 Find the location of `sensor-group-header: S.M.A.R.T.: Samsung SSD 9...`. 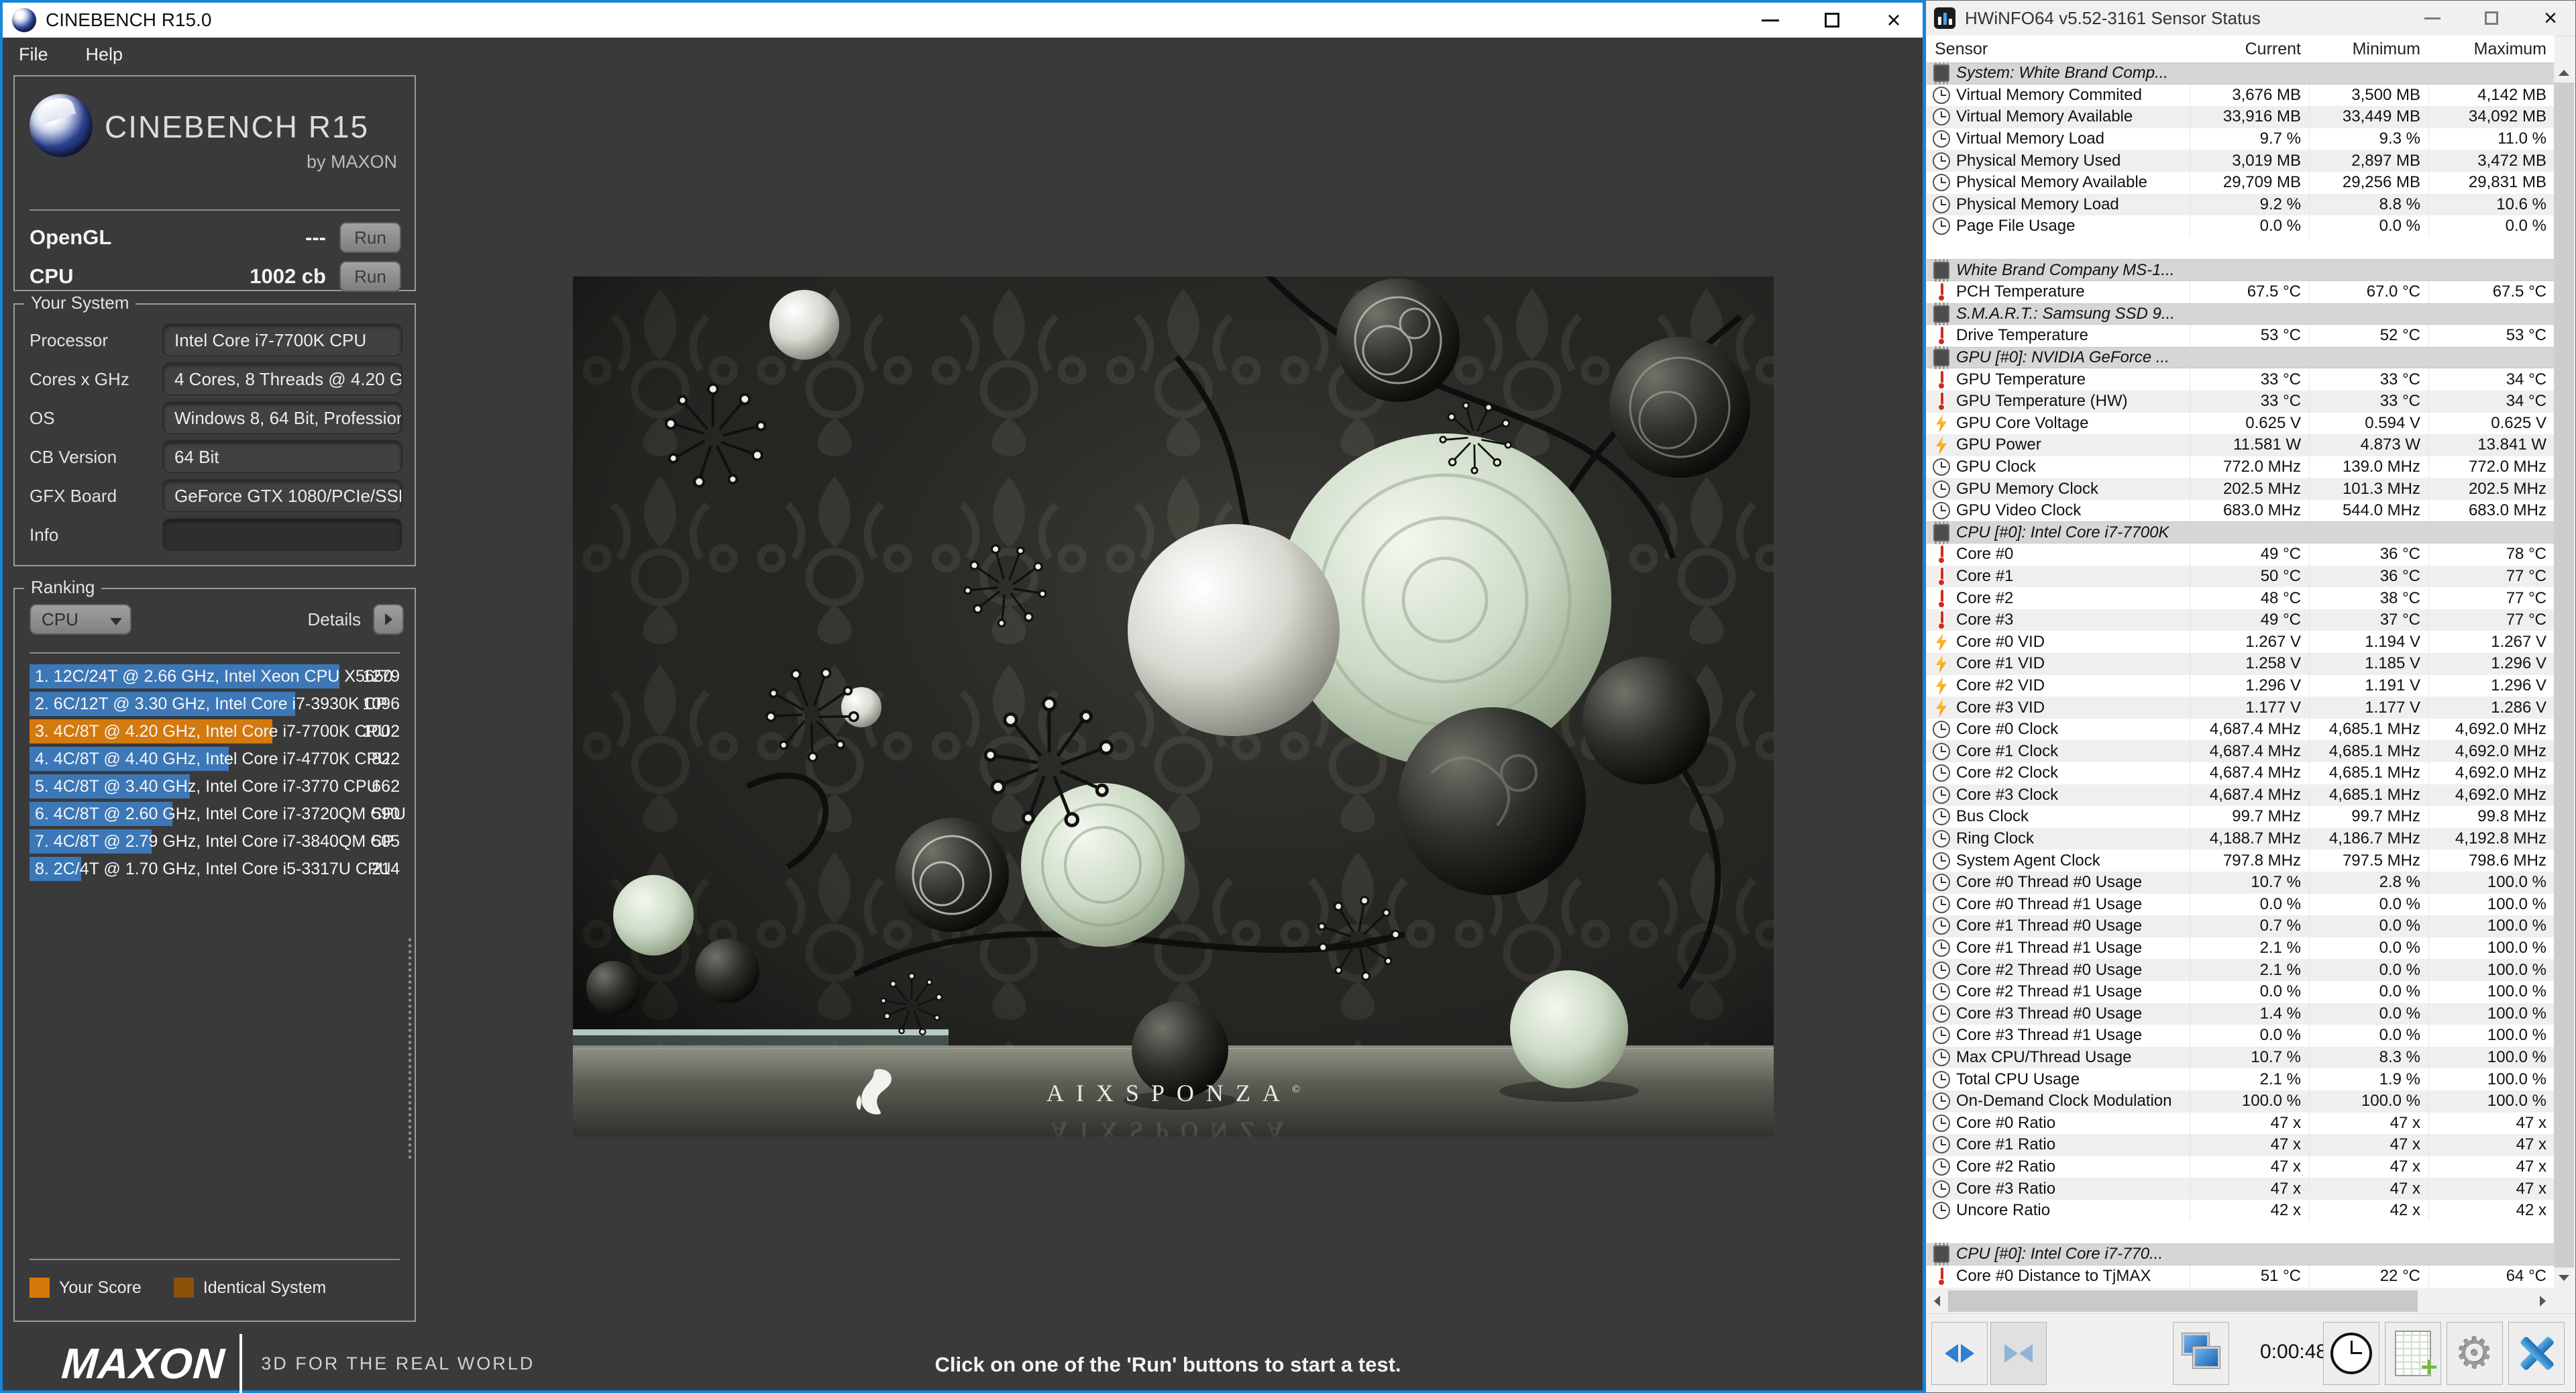

sensor-group-header: S.M.A.R.T.: Samsung SSD 9... is located at coordinates (2241, 313).